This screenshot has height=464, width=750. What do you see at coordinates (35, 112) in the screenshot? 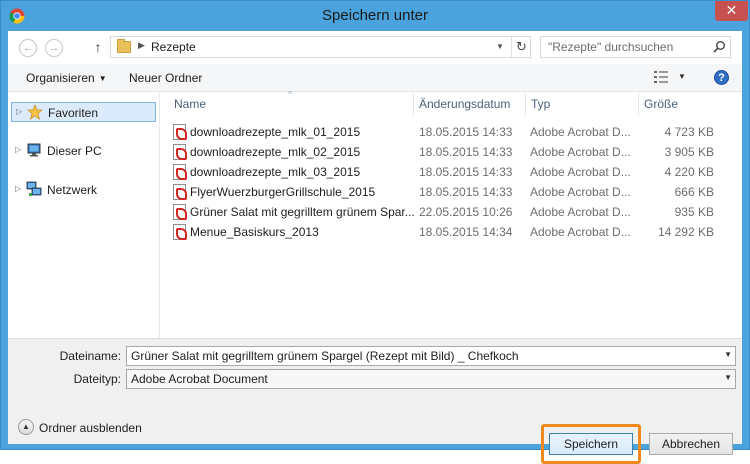
I see `star-icon` at bounding box center [35, 112].